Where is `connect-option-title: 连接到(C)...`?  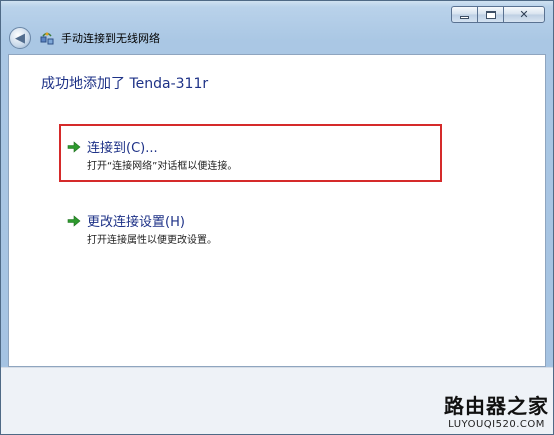
connect-option-title: 连接到(C)... is located at coordinates (122, 148).